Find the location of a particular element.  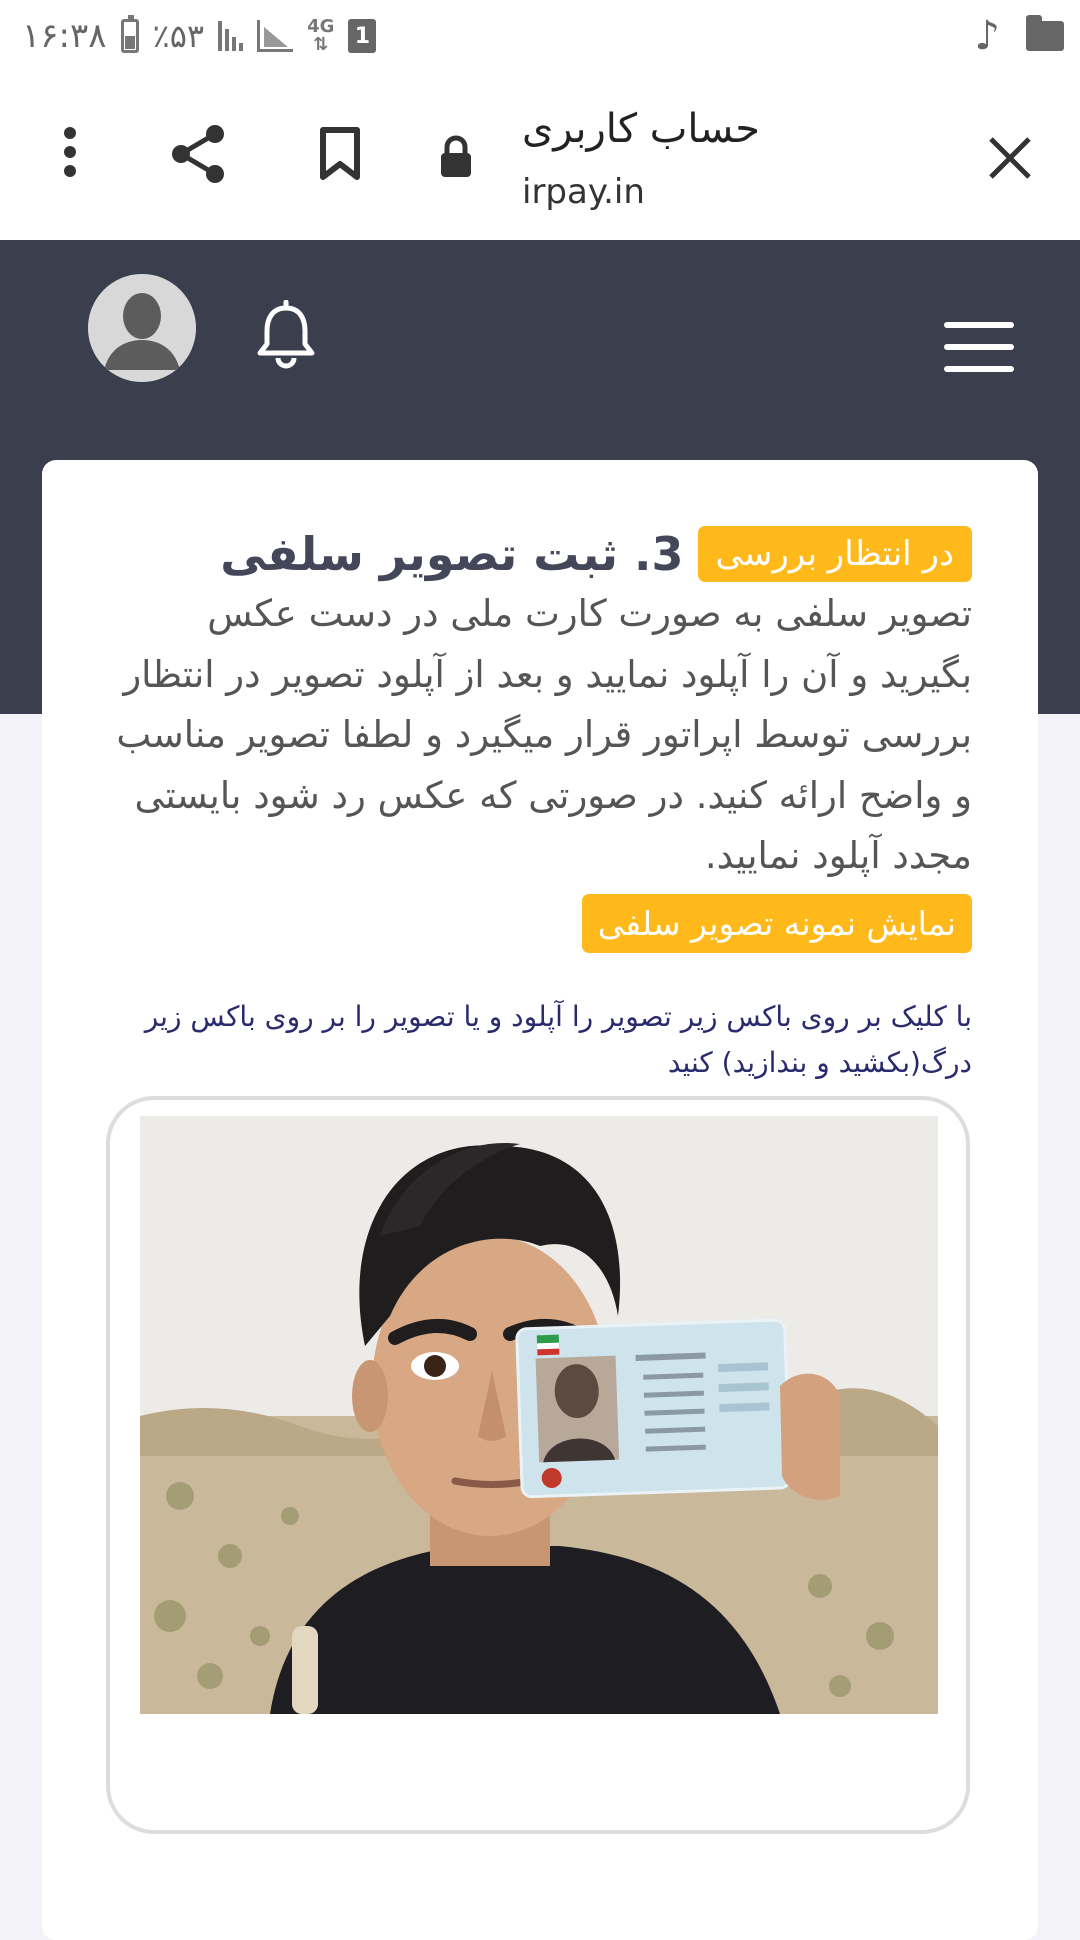

lock-icon is located at coordinates (456, 157).